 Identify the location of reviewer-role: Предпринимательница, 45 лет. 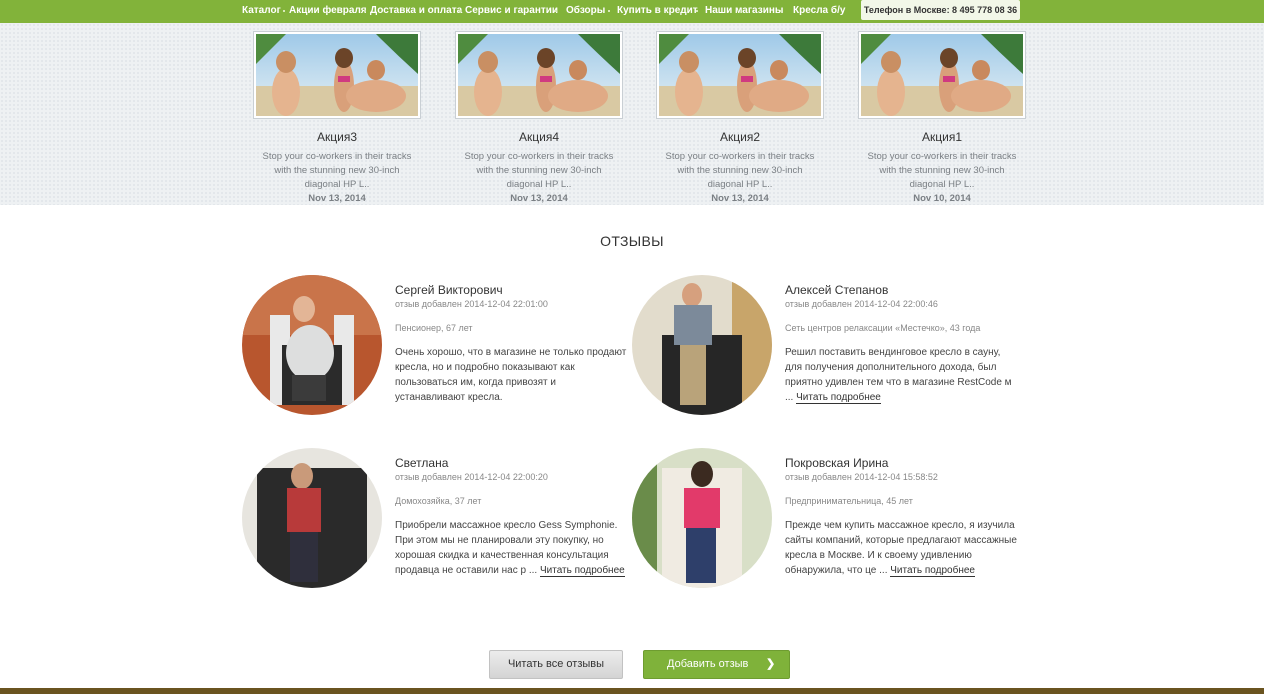
(849, 501).